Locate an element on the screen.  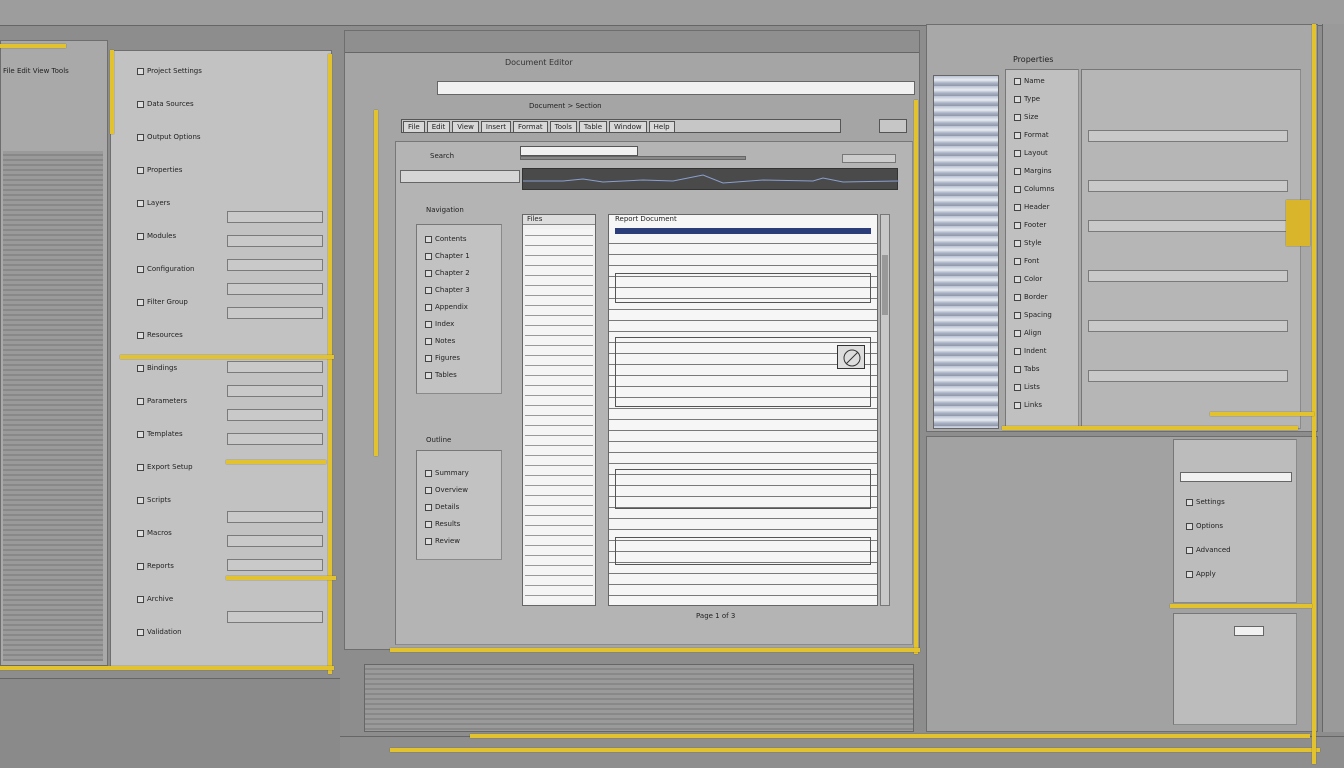
left-tree-item: Parameters is located at coordinates (179, 401).